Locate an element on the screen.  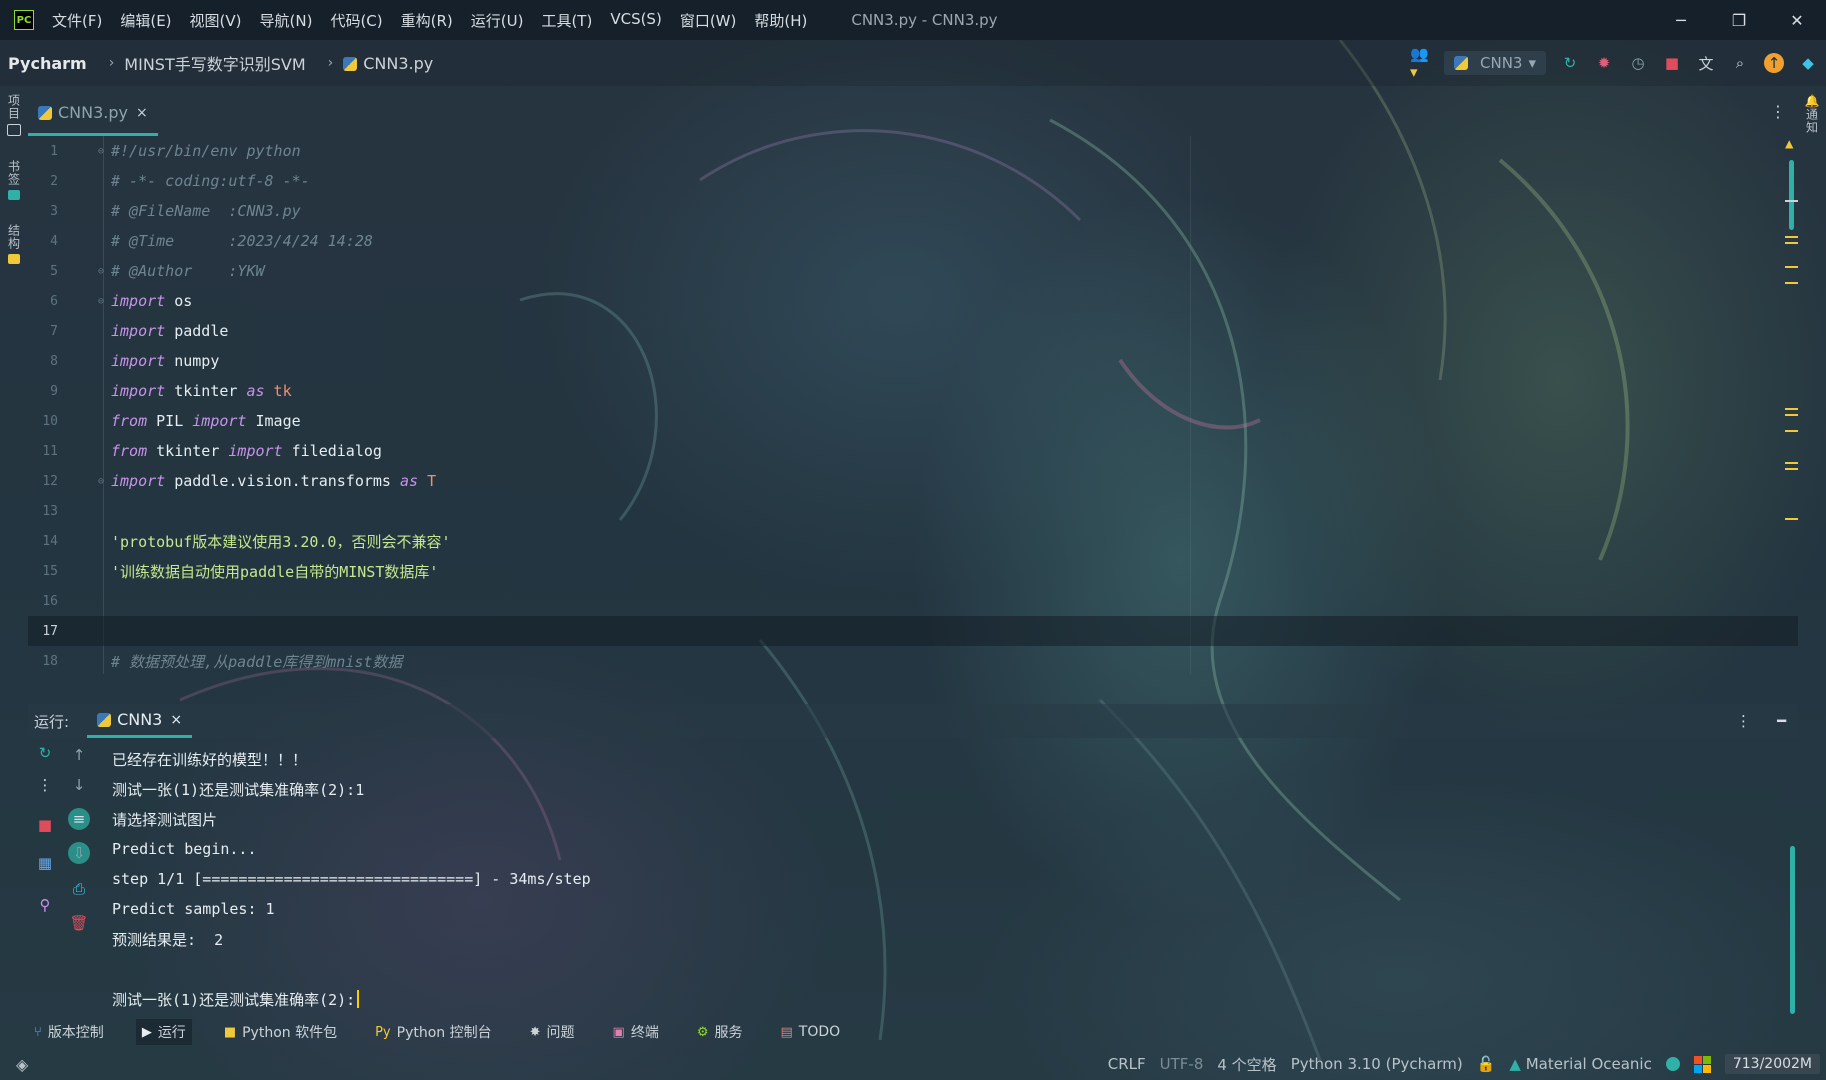
layers-icon: ◈ is located at coordinates (22, 1064).